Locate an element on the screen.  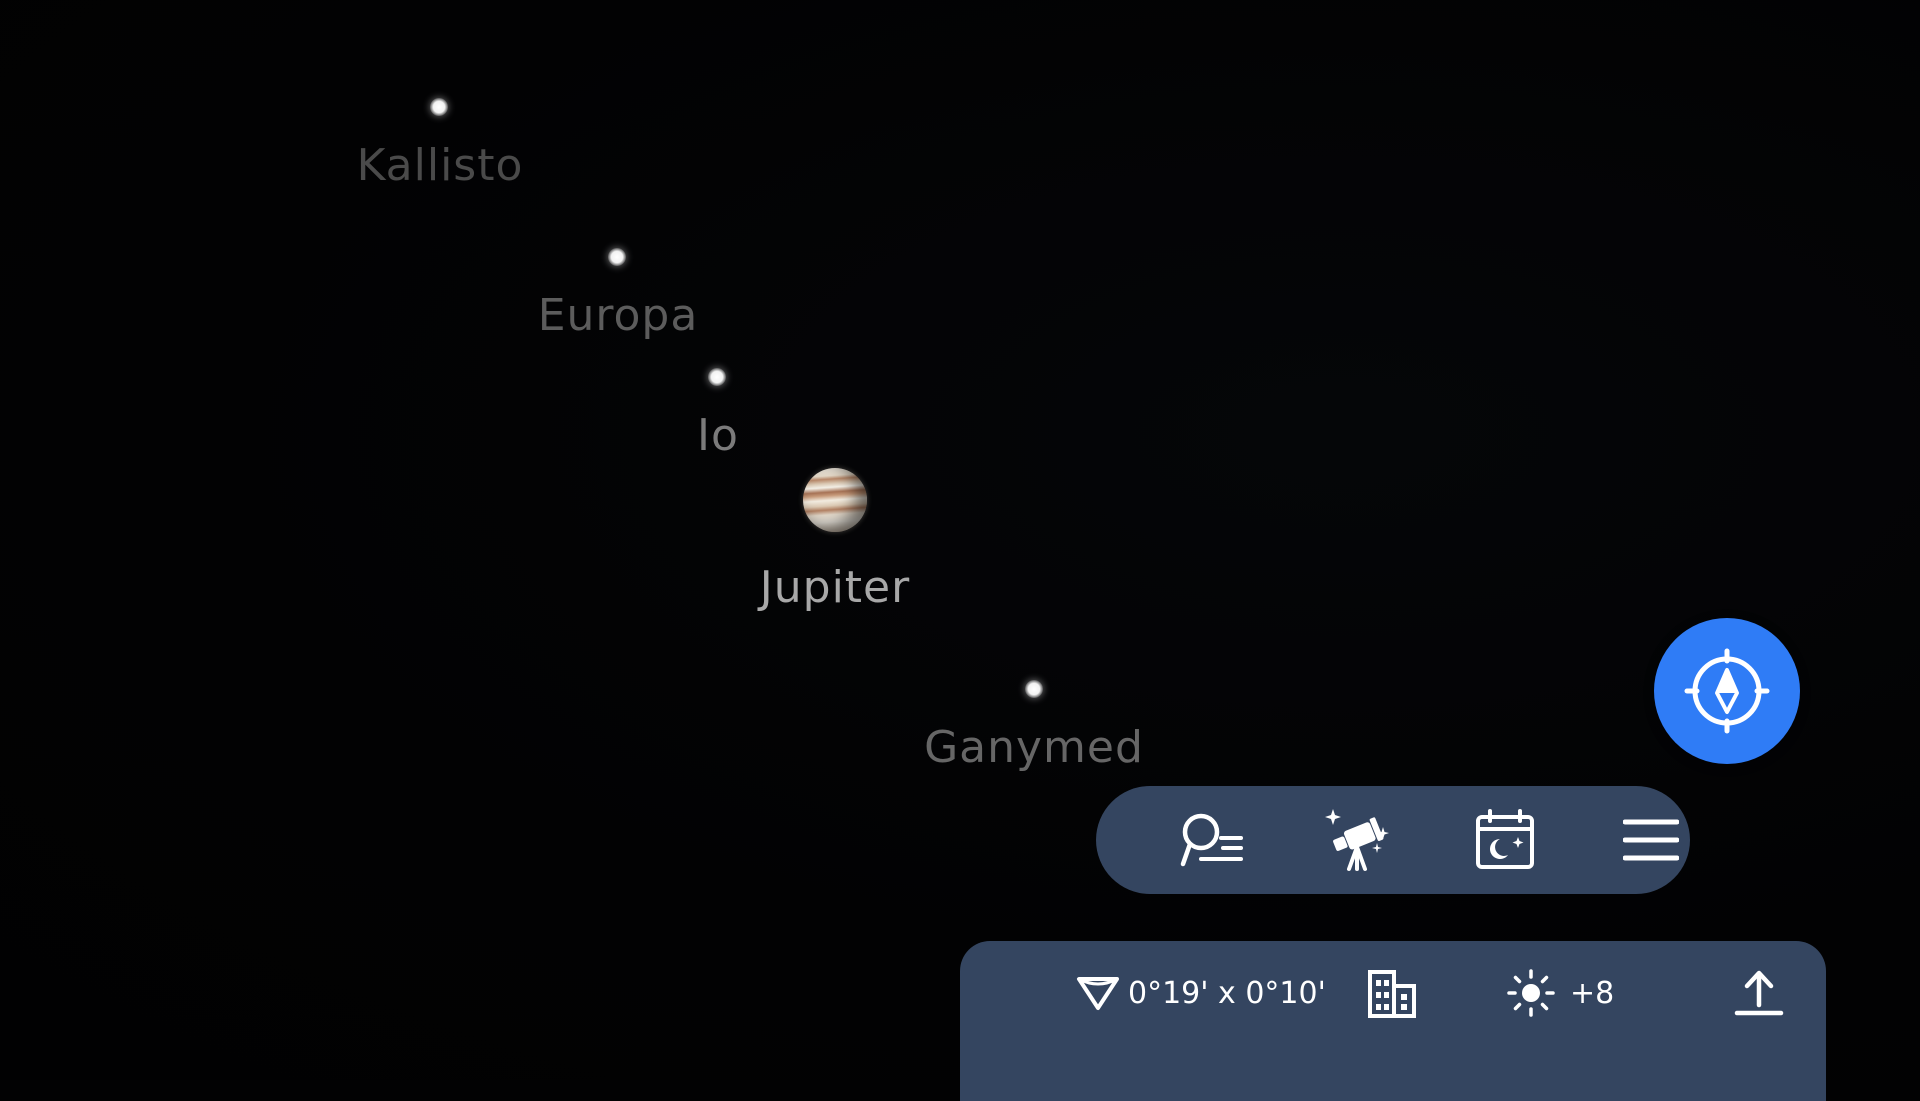
field-of-view-icon is located at coordinates (1098, 993).